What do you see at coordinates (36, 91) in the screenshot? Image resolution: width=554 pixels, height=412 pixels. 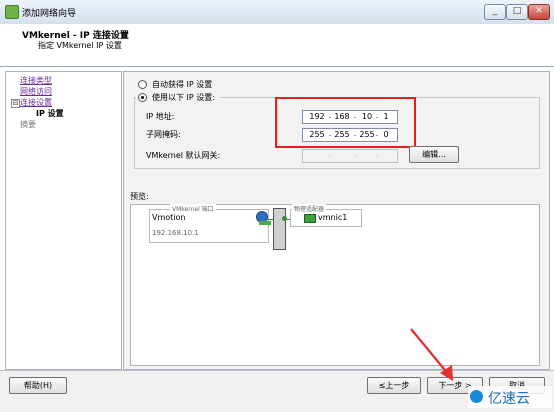 I see `nav-item-network-access: 网络访问` at bounding box center [36, 91].